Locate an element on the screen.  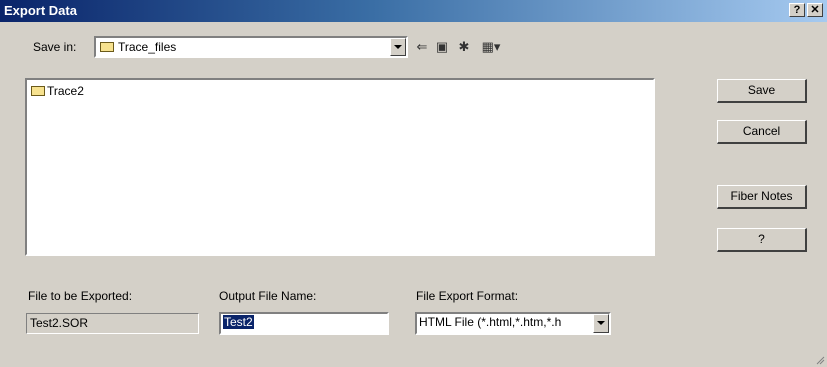
new-folder-icon: ✱ is located at coordinates (464, 47).